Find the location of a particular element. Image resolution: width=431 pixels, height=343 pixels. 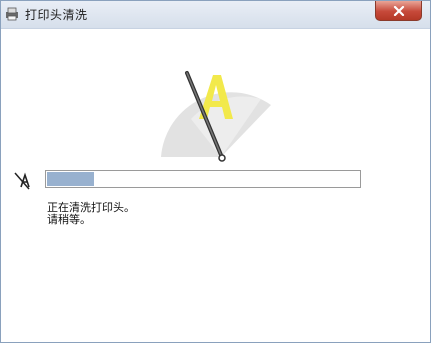

close-button is located at coordinates (398, 11).